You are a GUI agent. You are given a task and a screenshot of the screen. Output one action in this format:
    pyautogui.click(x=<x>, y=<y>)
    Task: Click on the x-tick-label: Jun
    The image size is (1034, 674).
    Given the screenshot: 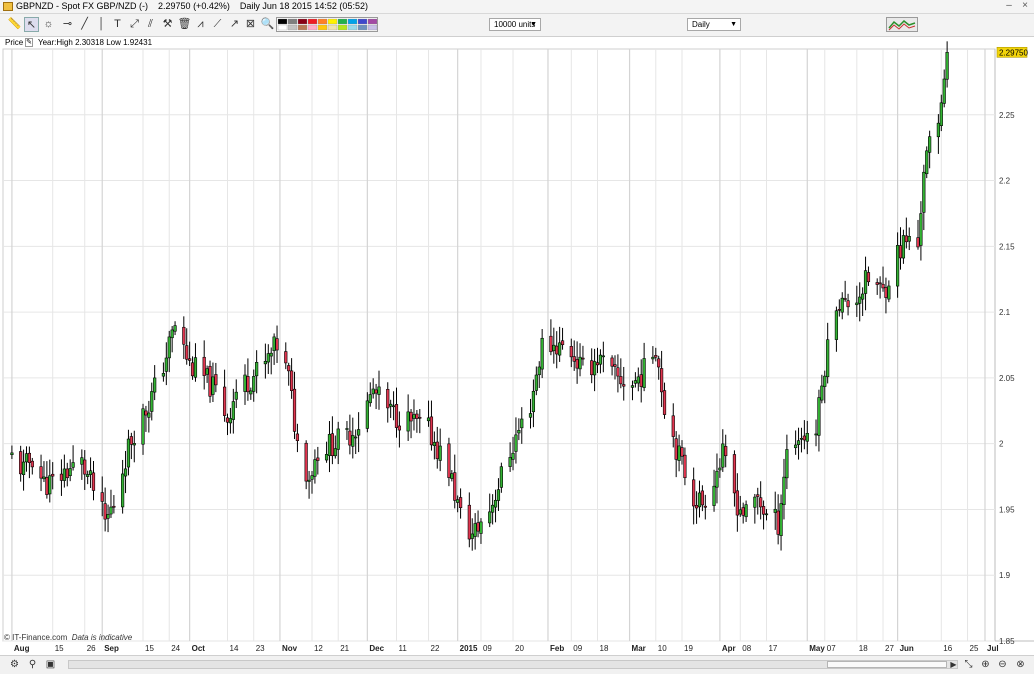 What is the action you would take?
    pyautogui.click(x=907, y=648)
    